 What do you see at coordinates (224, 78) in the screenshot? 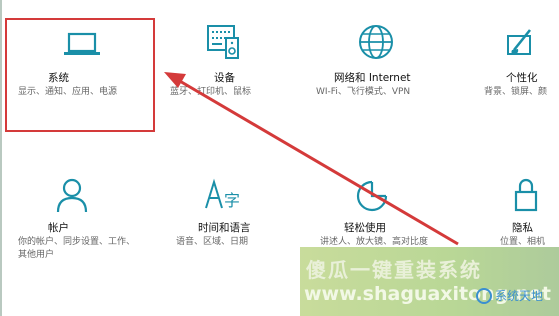
I see `tile-devices-title: 设备` at bounding box center [224, 78].